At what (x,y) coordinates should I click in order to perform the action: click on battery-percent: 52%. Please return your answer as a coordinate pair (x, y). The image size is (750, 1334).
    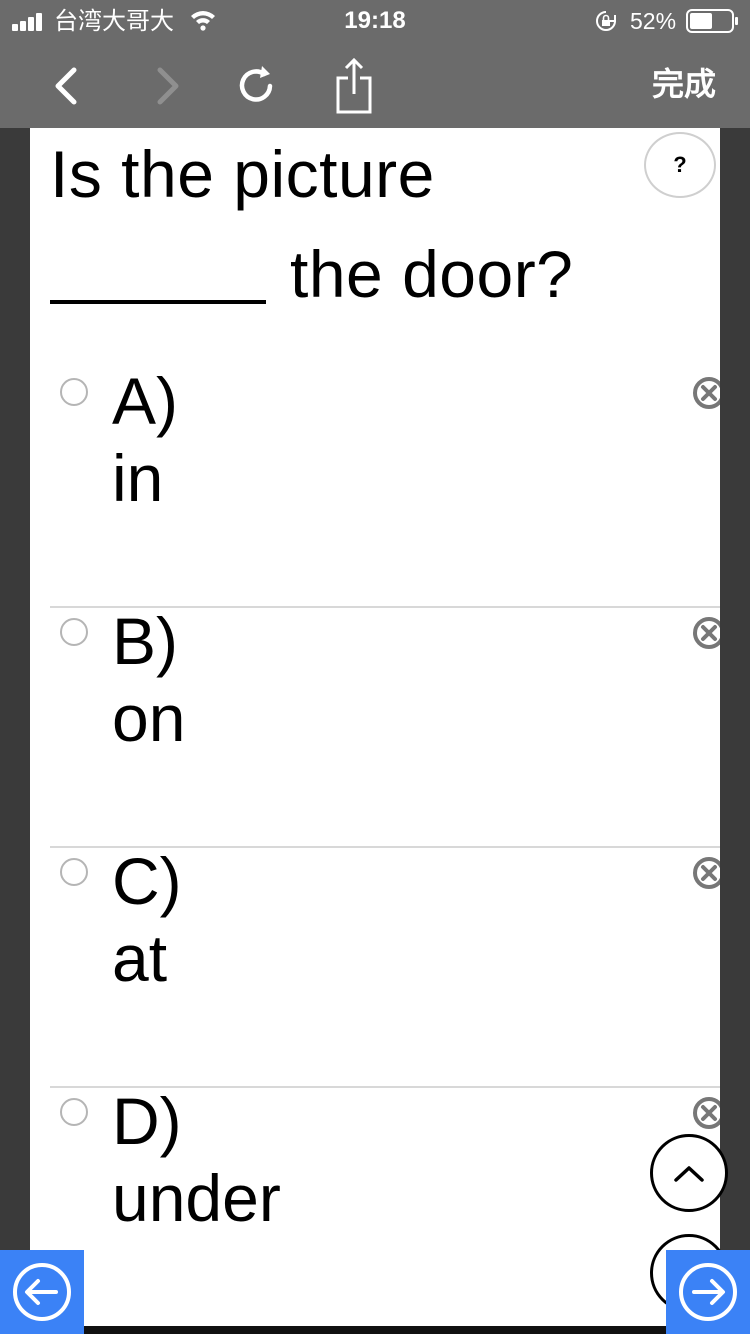
    Looking at the image, I should click on (653, 21).